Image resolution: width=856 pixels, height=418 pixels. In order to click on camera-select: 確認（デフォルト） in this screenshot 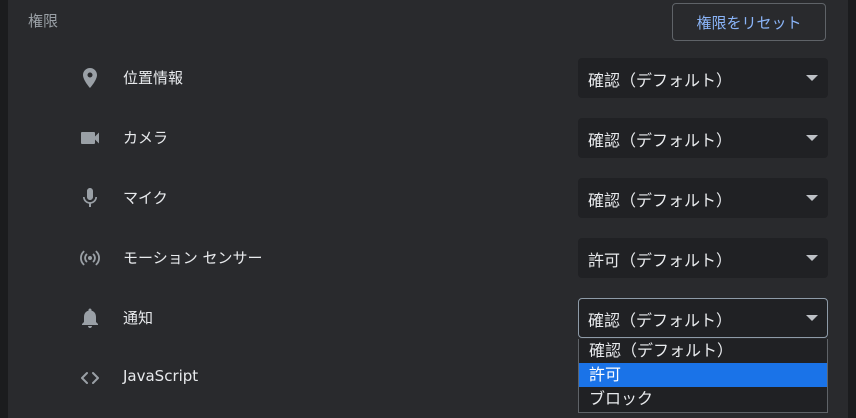, I will do `click(703, 138)`.